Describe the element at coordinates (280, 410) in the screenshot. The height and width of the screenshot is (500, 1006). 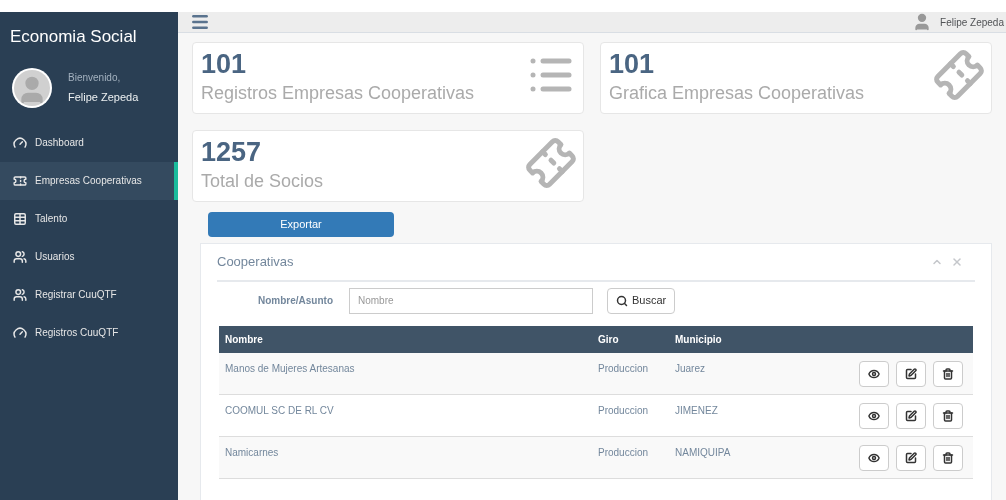
I see `table-cell-text: COOMUL SC DE RL CV` at that location.